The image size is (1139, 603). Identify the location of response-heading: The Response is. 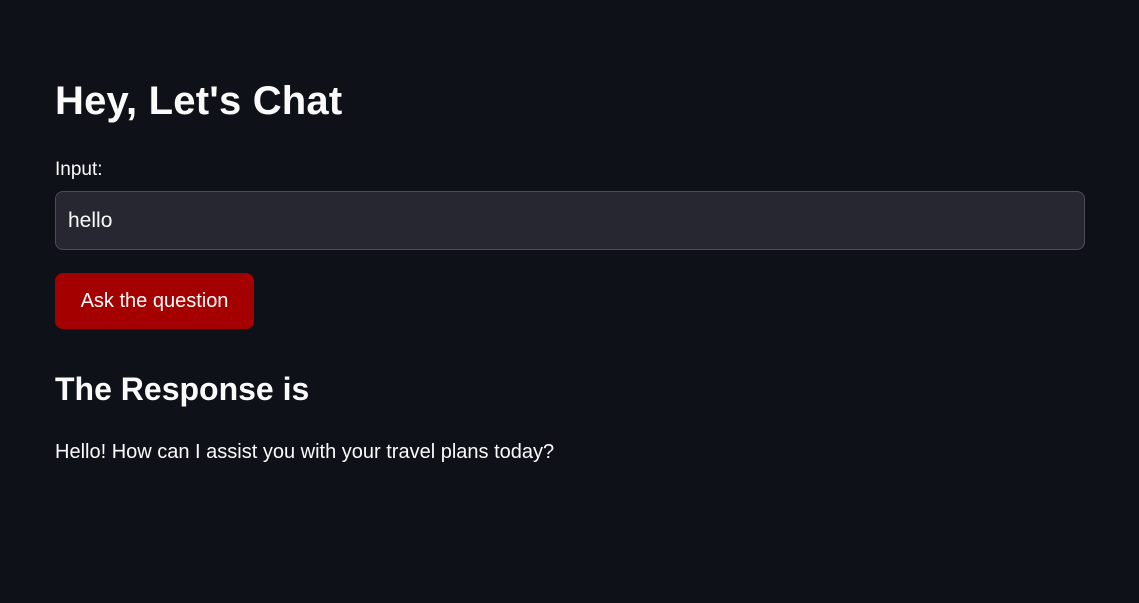
(182, 389).